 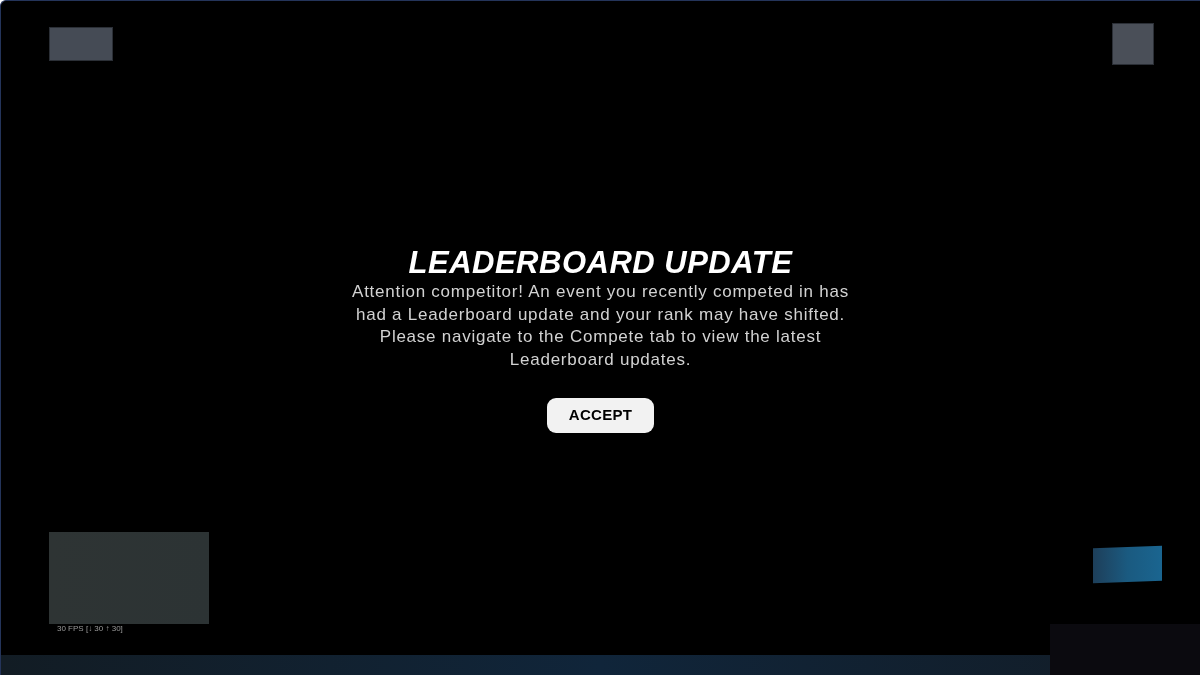 I want to click on slanted-panel, so click(x=1127, y=564).